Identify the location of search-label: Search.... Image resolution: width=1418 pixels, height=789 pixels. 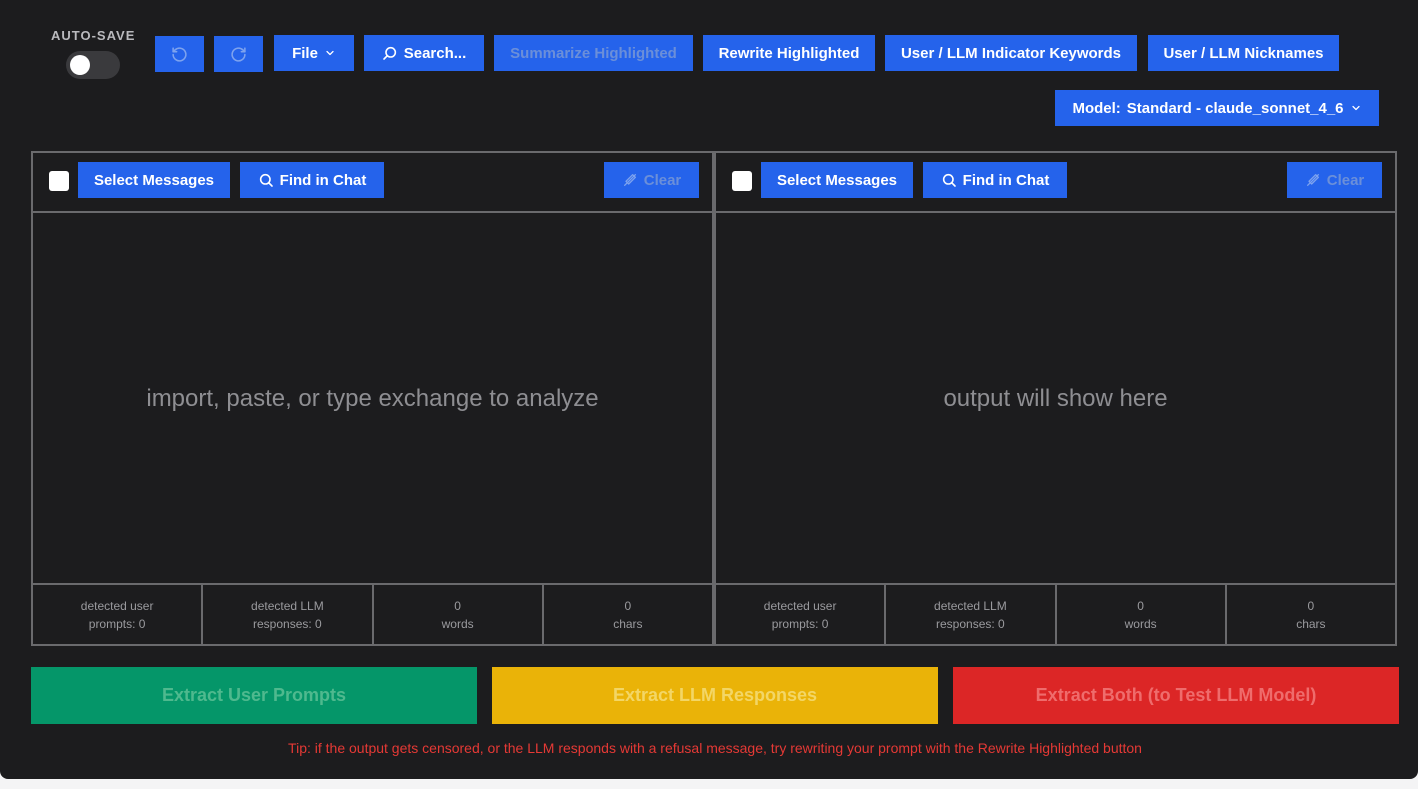
(435, 53).